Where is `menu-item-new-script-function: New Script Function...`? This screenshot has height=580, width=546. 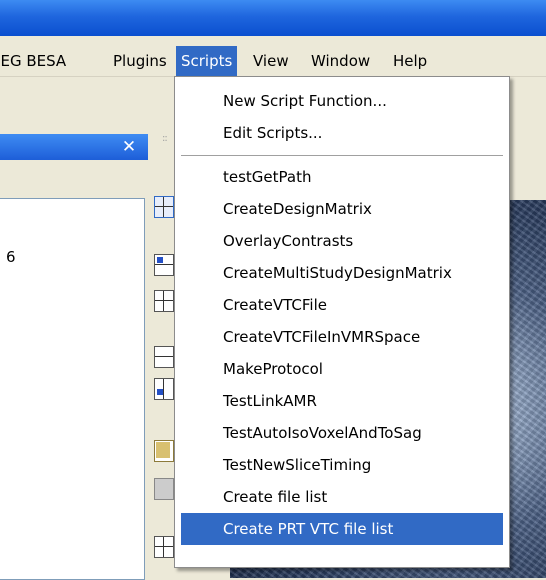
menu-item-new-script-function: New Script Function... is located at coordinates (342, 101).